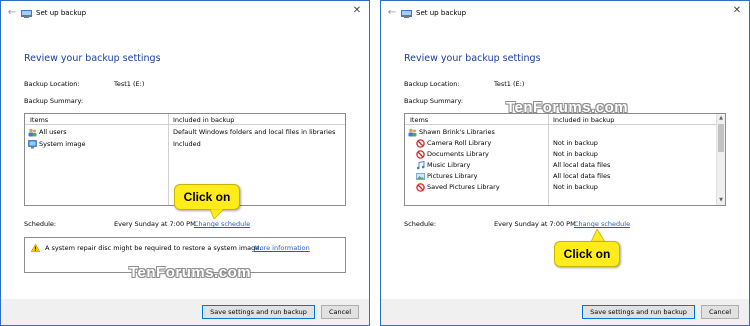 This screenshot has width=750, height=326. Describe the element at coordinates (721, 200) in the screenshot. I see `scroll-down-icon: ▼` at that location.